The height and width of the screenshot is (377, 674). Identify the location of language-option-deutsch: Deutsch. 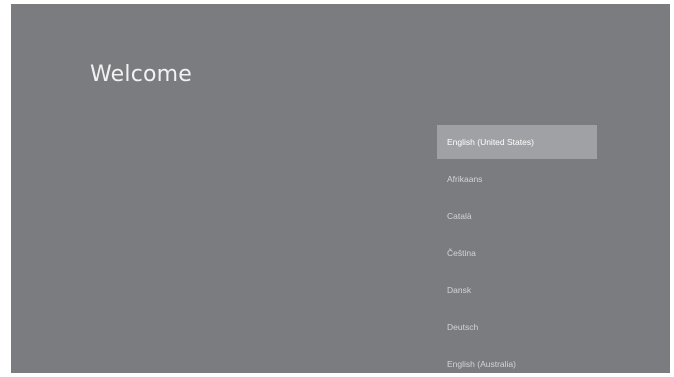
(517, 327).